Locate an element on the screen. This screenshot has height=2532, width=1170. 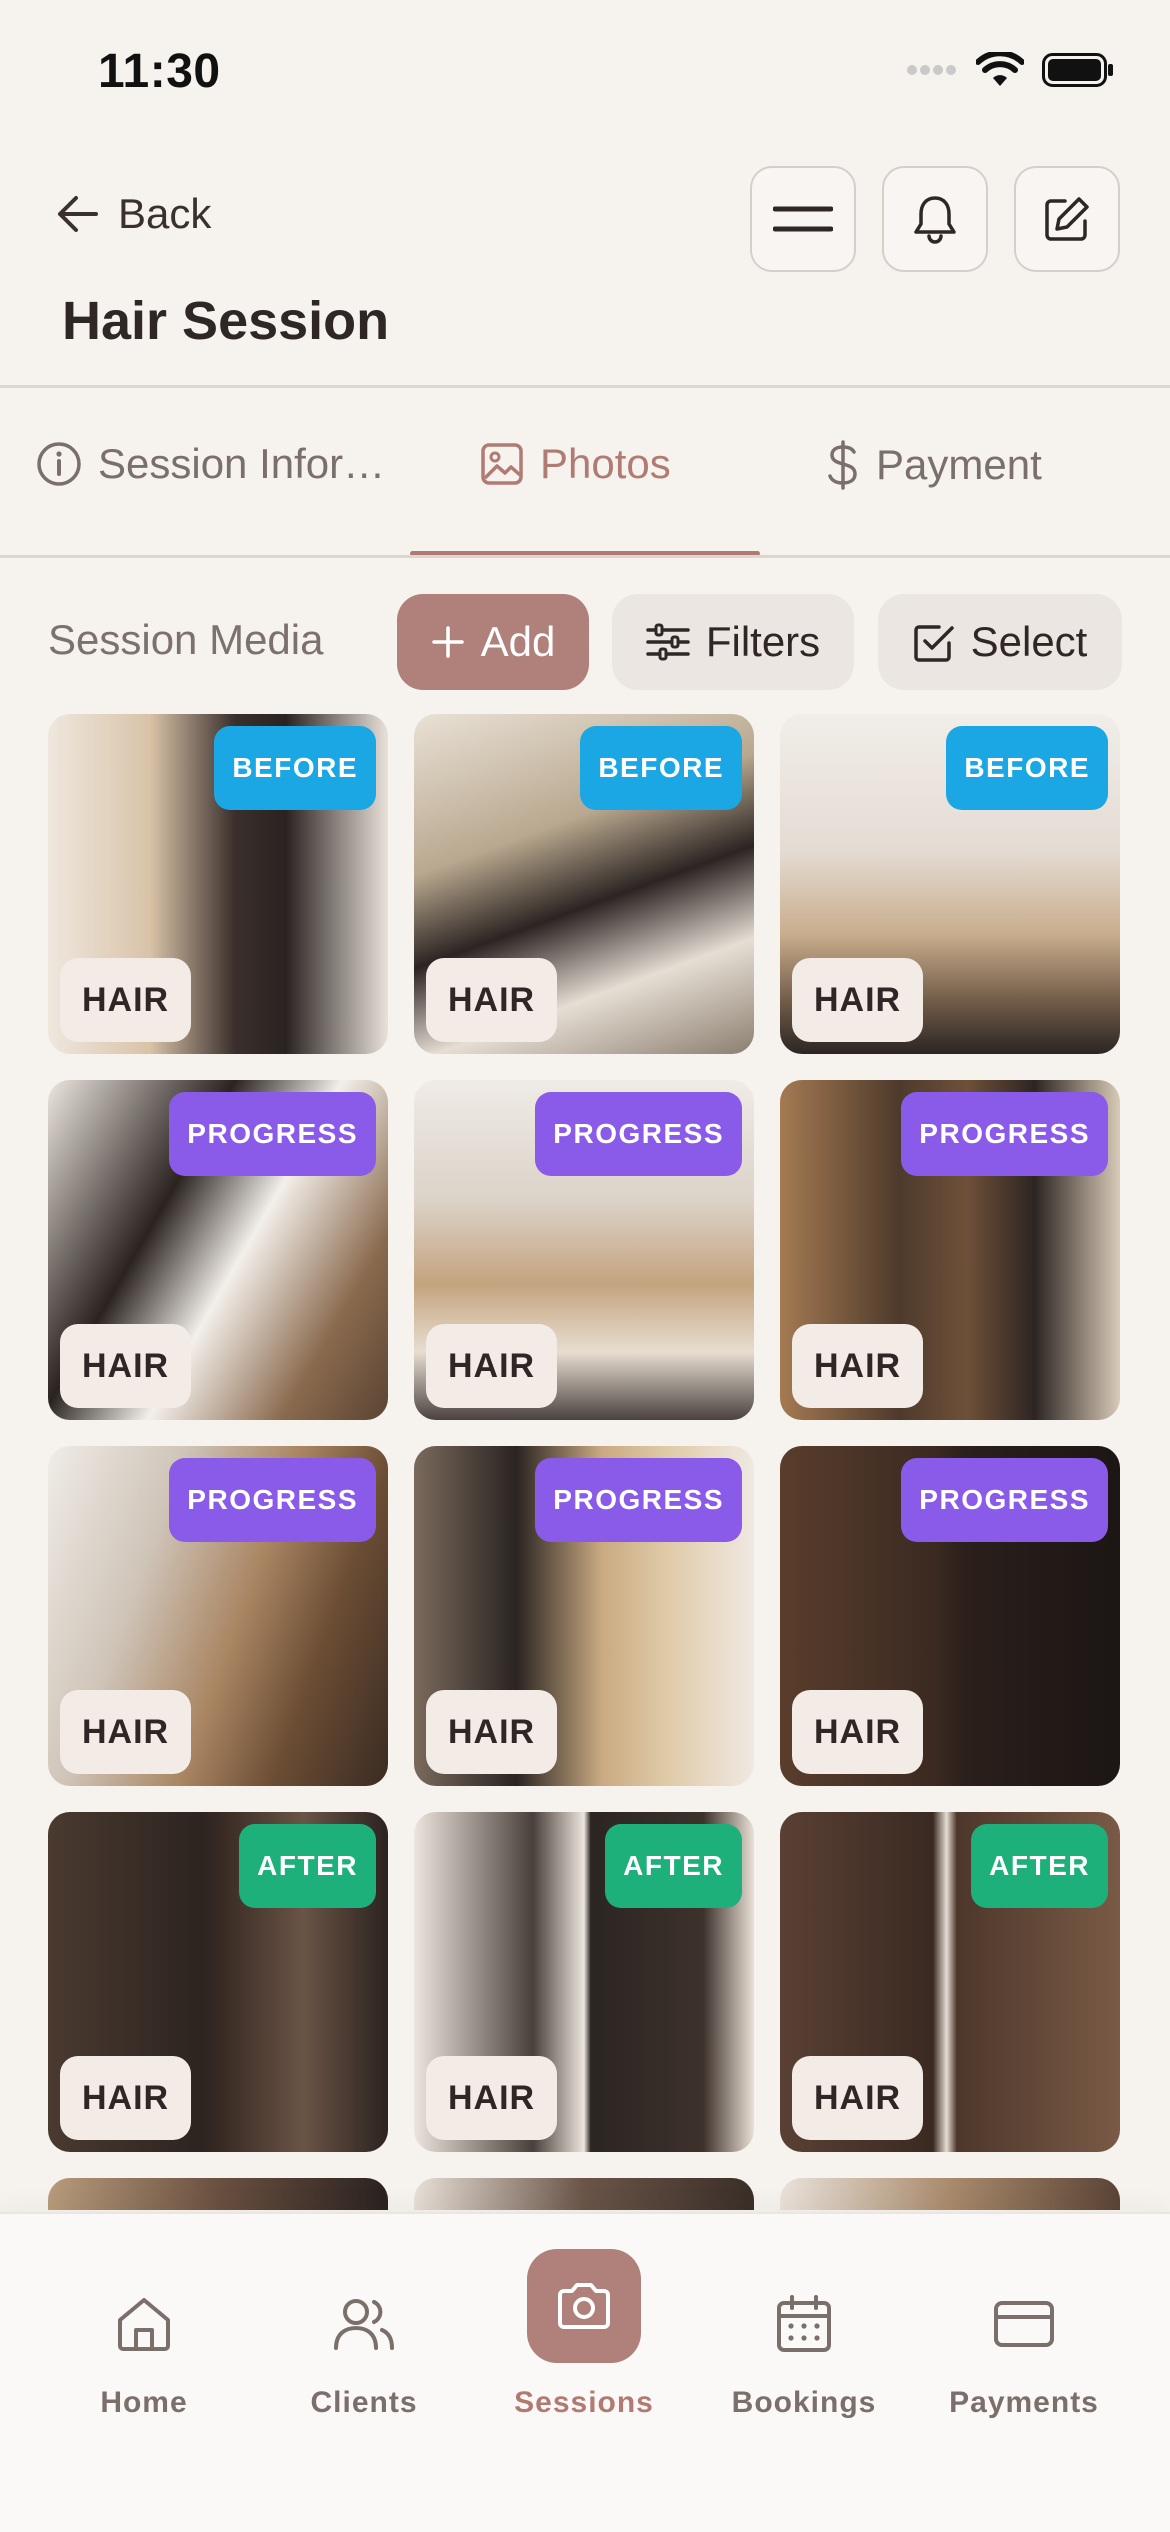
wifi-icon is located at coordinates (1000, 69).